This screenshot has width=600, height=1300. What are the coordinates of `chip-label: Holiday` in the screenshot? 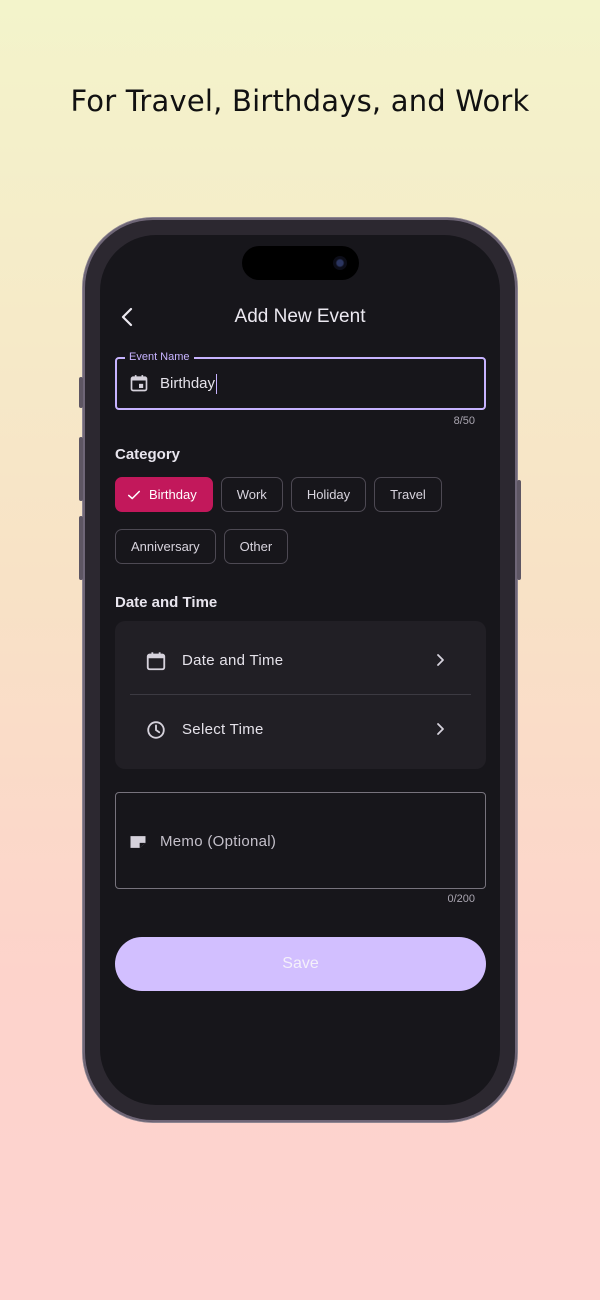 It's located at (328, 494).